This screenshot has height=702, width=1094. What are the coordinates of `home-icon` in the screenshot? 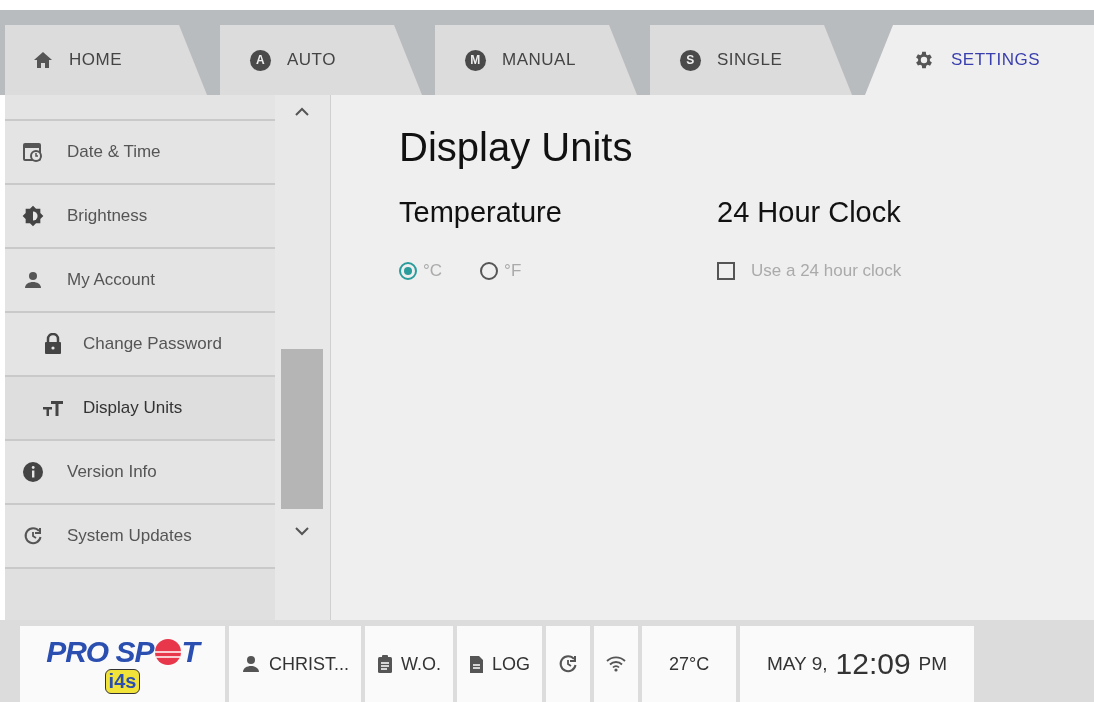 It's located at (43, 60).